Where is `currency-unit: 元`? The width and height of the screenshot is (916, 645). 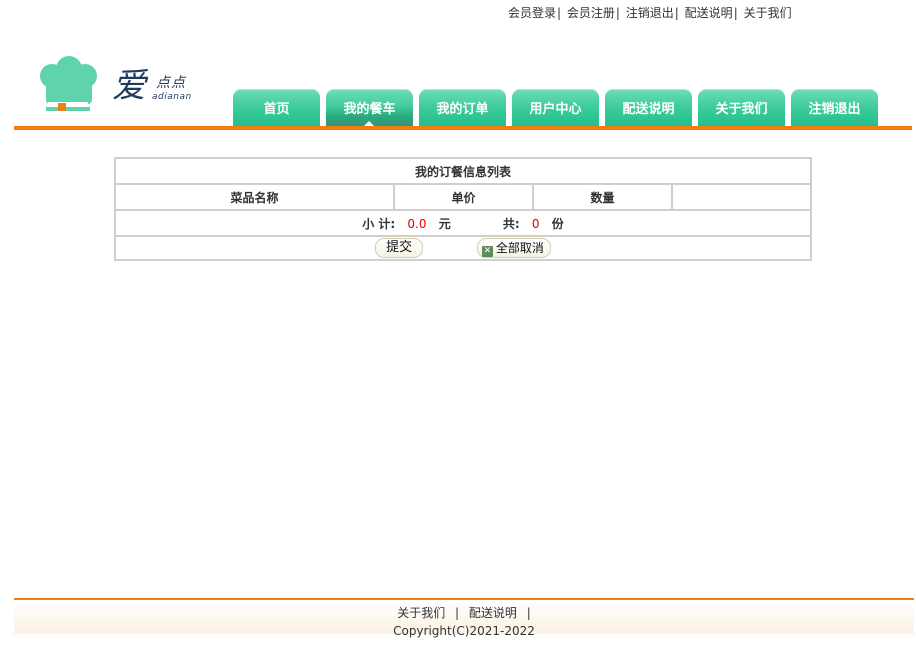 currency-unit: 元 is located at coordinates (444, 223).